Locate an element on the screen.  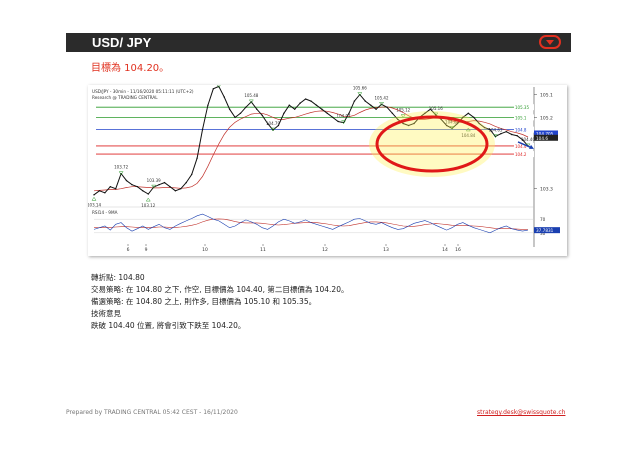
level-label: 105.1 is located at coordinates (521, 117).